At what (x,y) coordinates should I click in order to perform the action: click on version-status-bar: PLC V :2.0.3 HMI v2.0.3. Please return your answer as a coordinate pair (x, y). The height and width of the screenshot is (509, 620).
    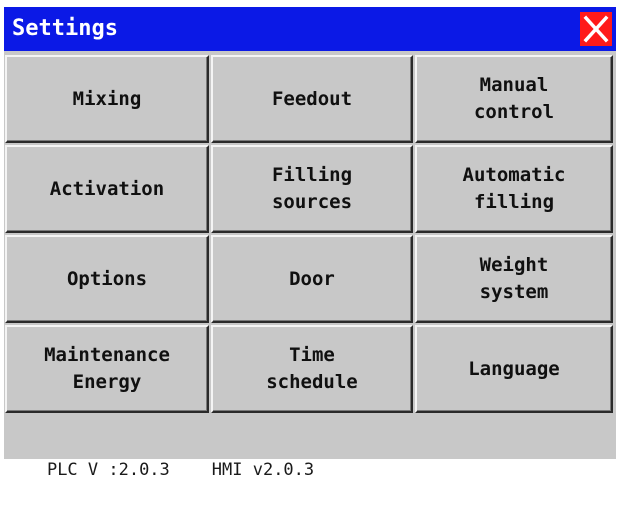
    Looking at the image, I should click on (160, 455).